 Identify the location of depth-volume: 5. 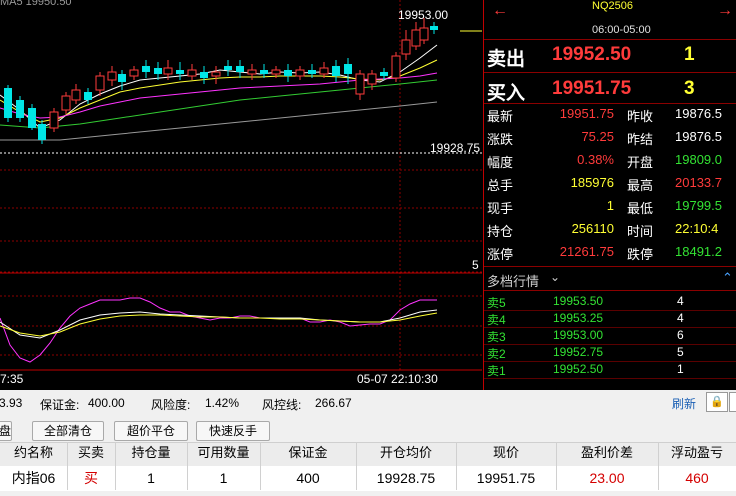
(680, 352).